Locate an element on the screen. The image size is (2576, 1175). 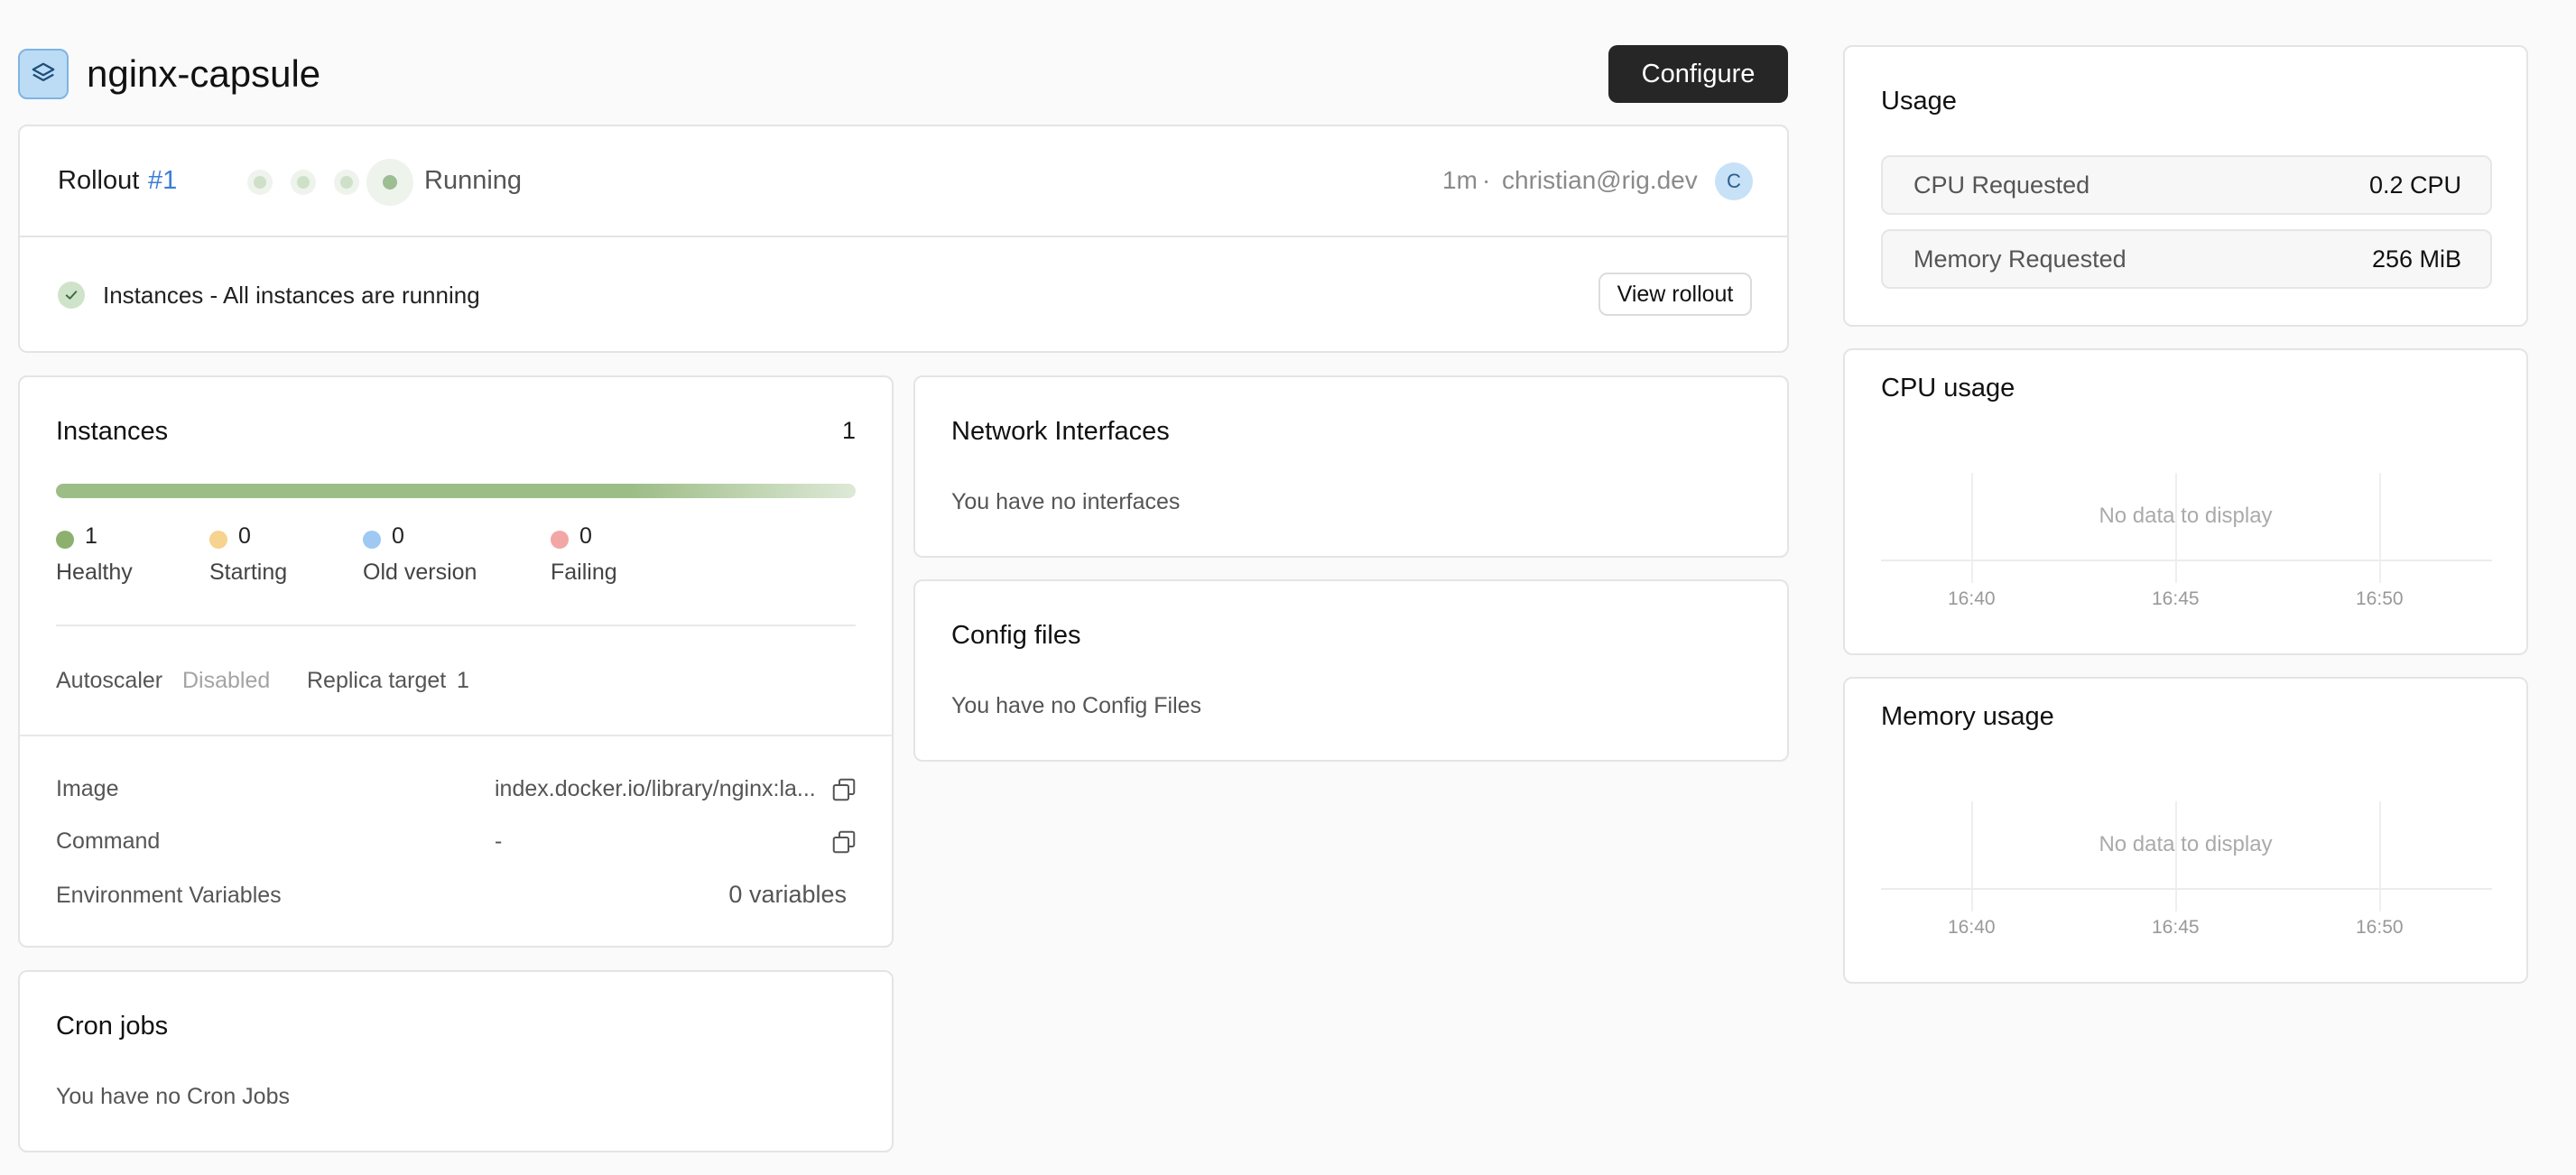
cpu-requested-label: CPU Requested is located at coordinates (2001, 185).